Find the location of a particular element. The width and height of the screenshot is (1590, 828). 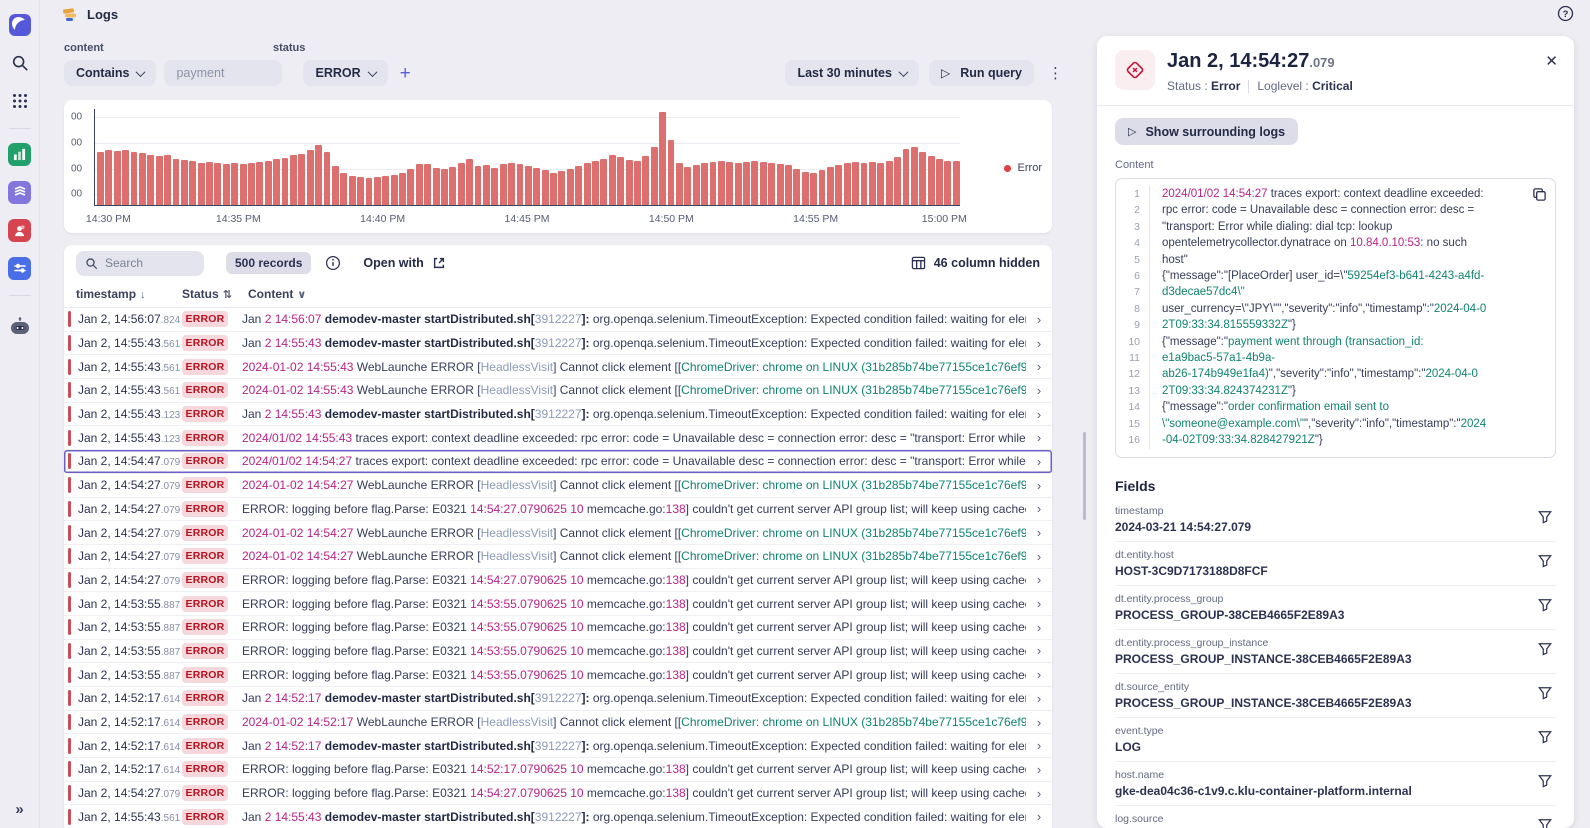

apps-grid-icon is located at coordinates (20, 101).